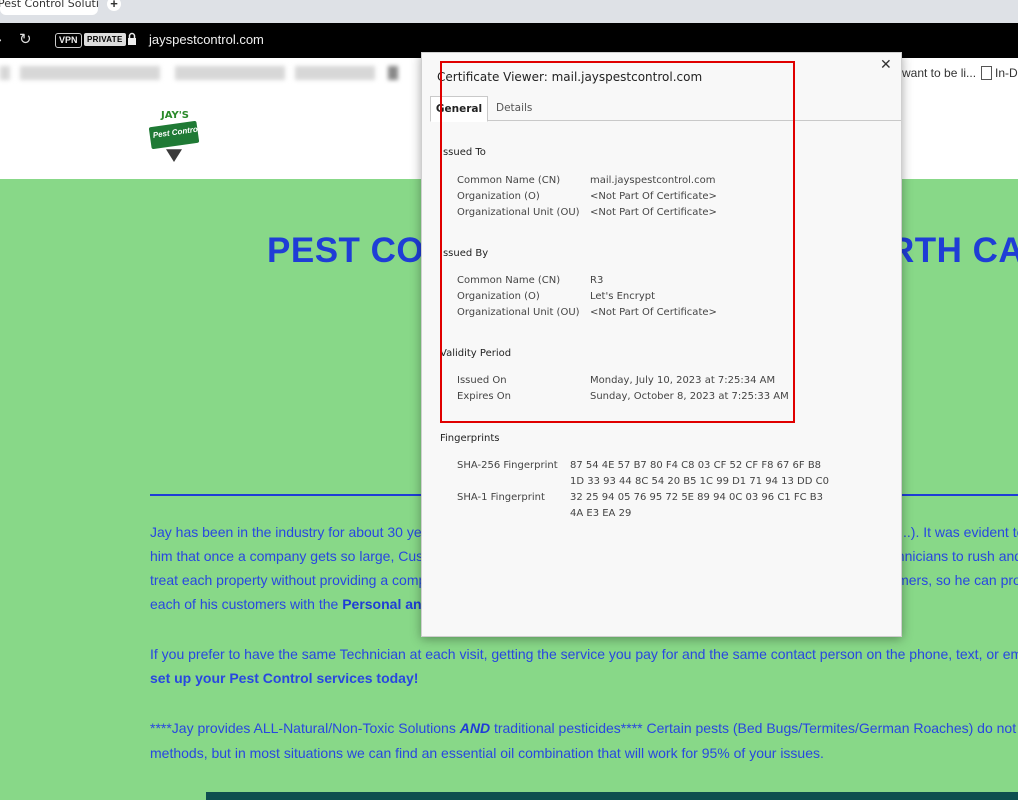  Describe the element at coordinates (25, 39) in the screenshot. I see `reload-icon: ↻` at that location.